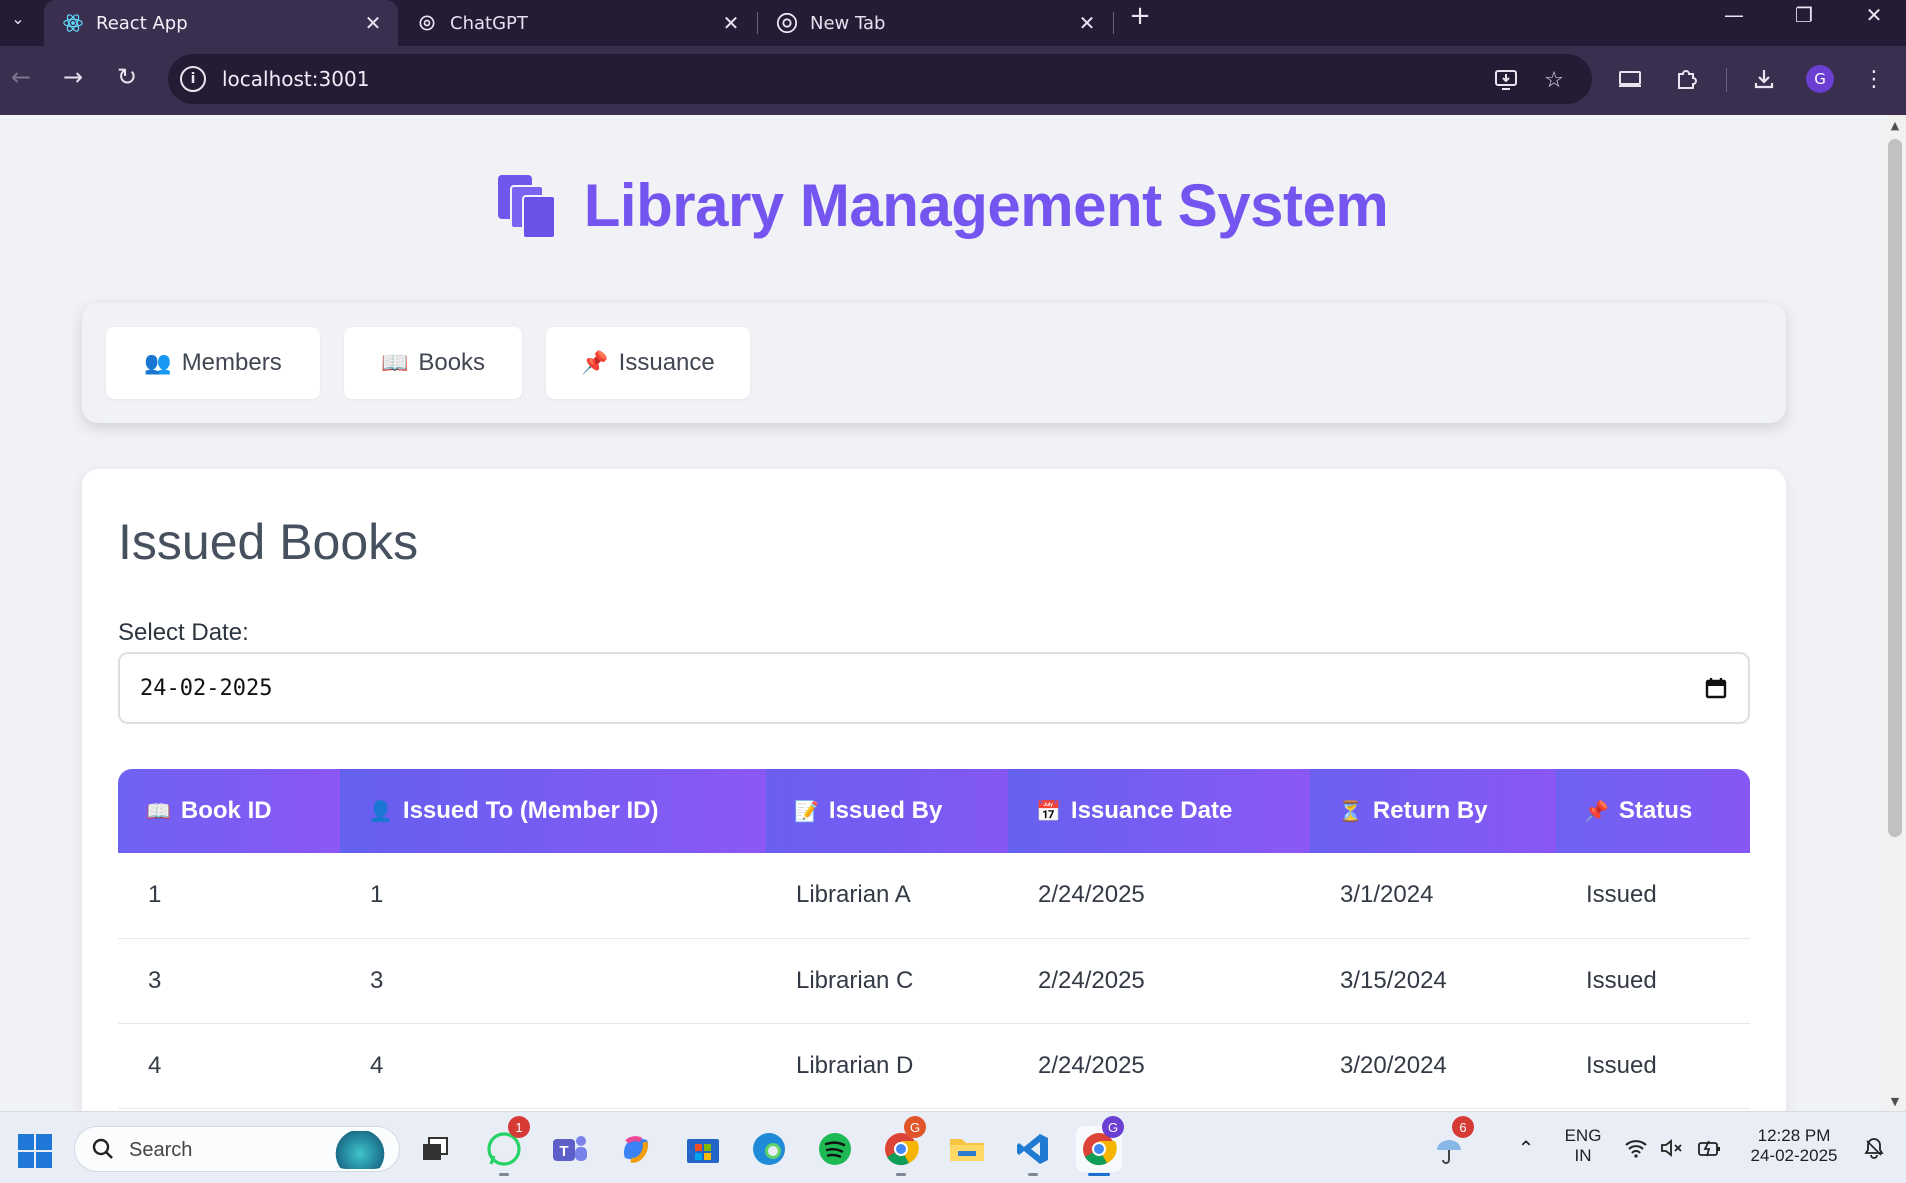  Describe the element at coordinates (769, 1149) in the screenshot. I see `edge-icon` at that location.